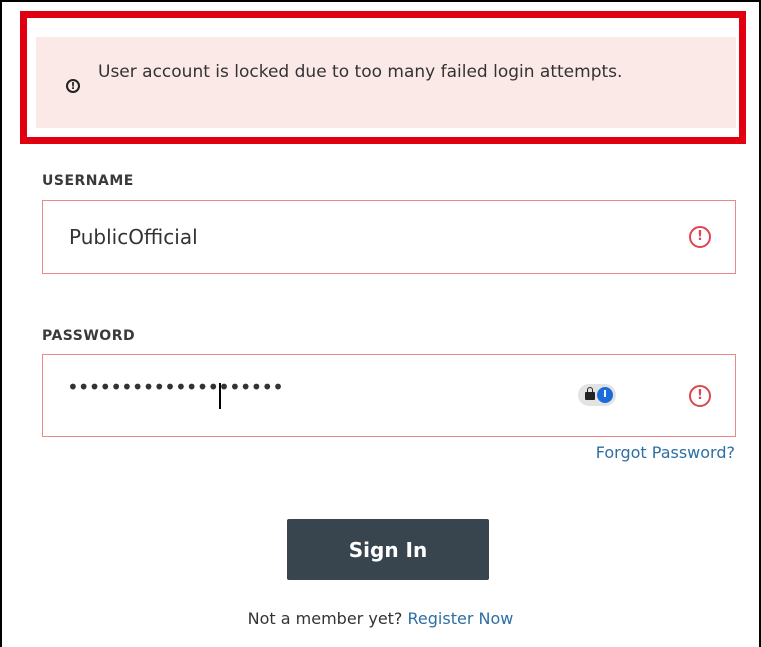 The image size is (761, 647). What do you see at coordinates (325, 618) in the screenshot?
I see `register-prompt-text: Not a member yet?` at bounding box center [325, 618].